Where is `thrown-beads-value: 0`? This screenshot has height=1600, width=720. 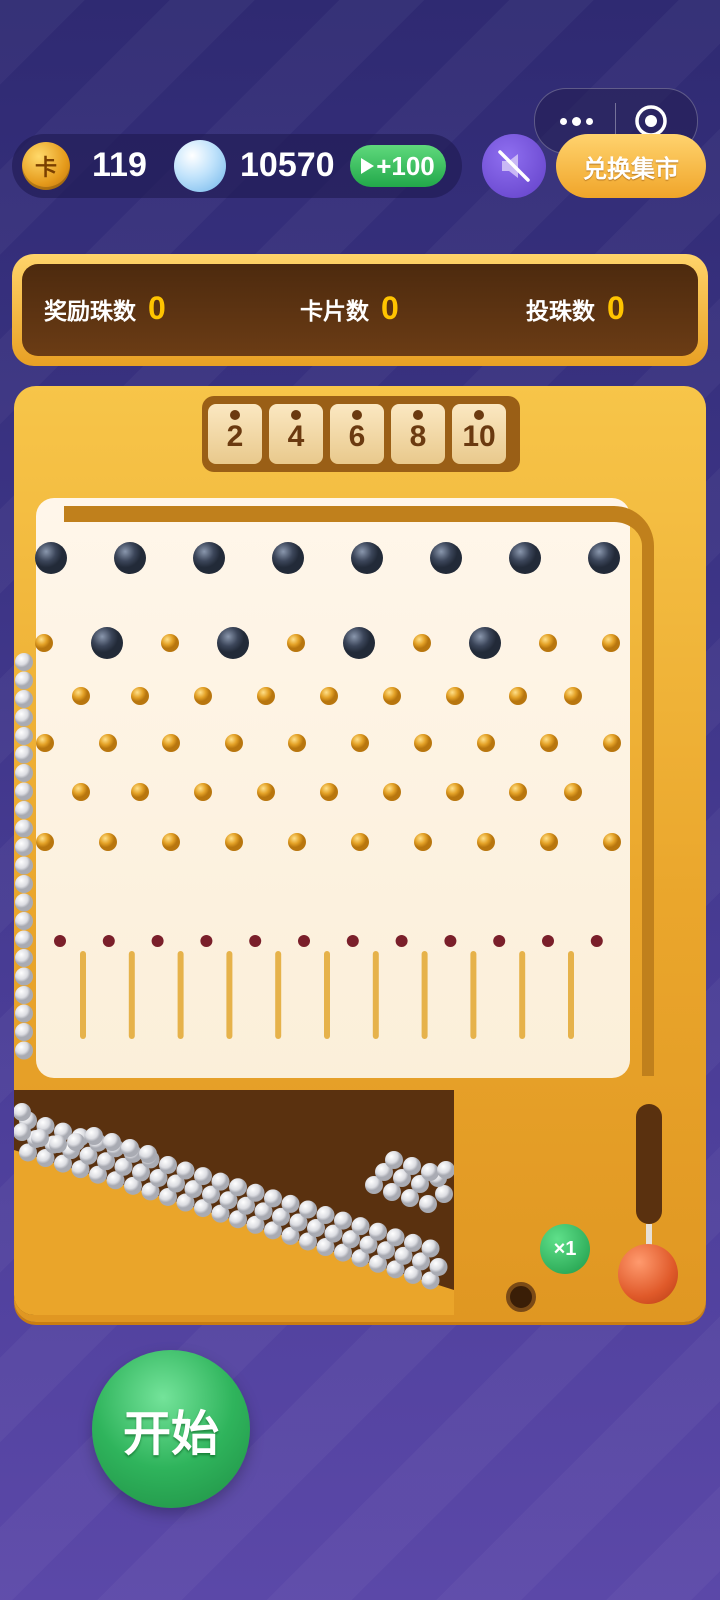 thrown-beads-value: 0 is located at coordinates (616, 308).